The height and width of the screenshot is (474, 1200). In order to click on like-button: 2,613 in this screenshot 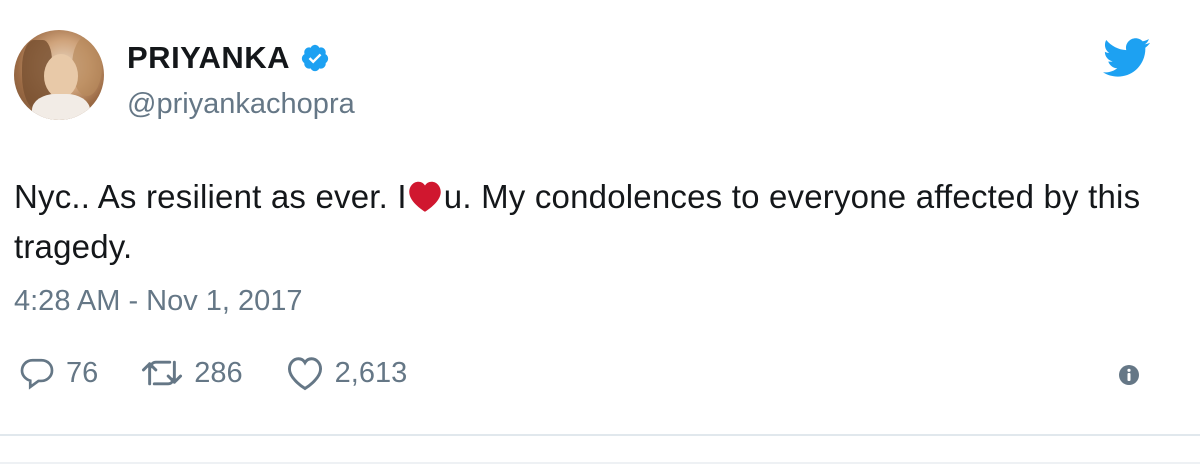, I will do `click(346, 373)`.